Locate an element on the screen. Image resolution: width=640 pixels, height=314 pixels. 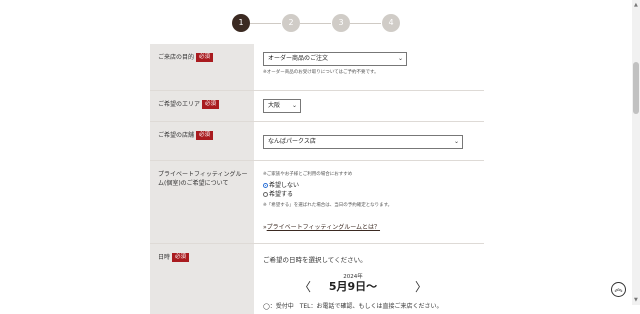
date-navigator: 〈 2024年 5月9日〜 〉 is located at coordinates (353, 279).